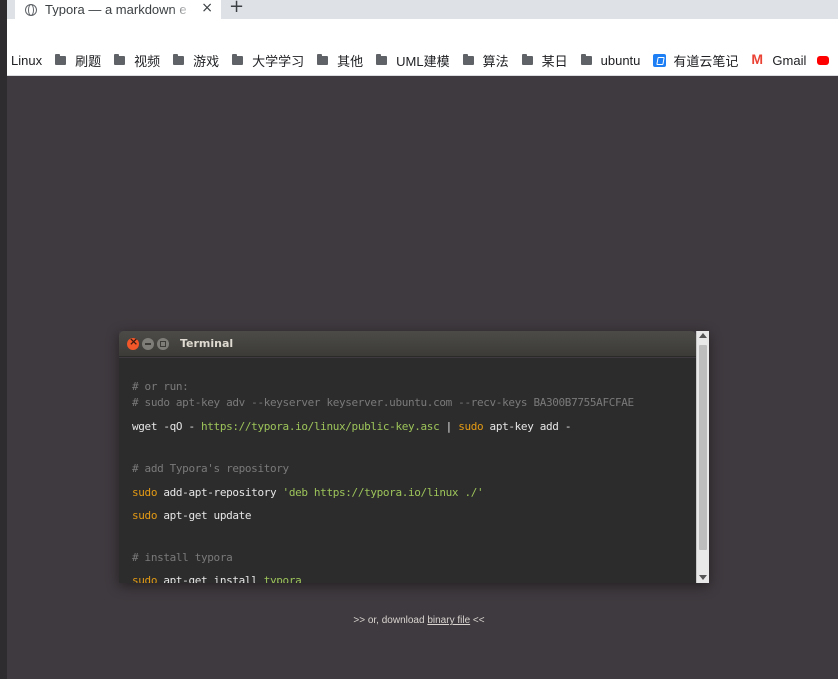 The image size is (838, 679). I want to click on download-prefix: >> or, download, so click(390, 620).